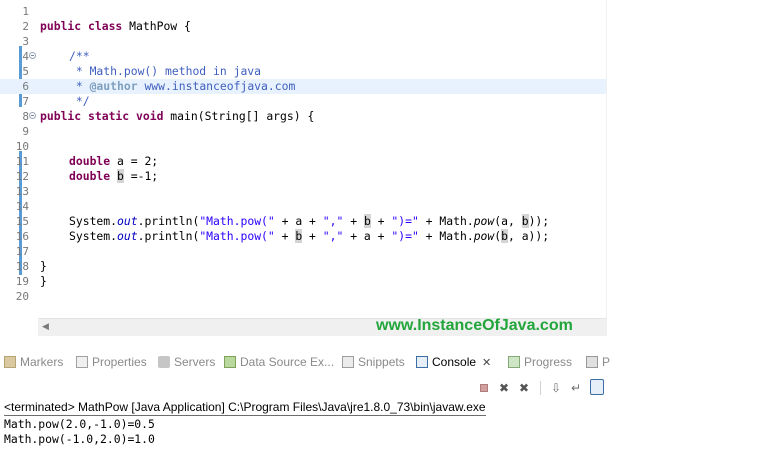 The image size is (772, 468). Describe the element at coordinates (303, 281) in the screenshot. I see `code-line: 19 }` at that location.